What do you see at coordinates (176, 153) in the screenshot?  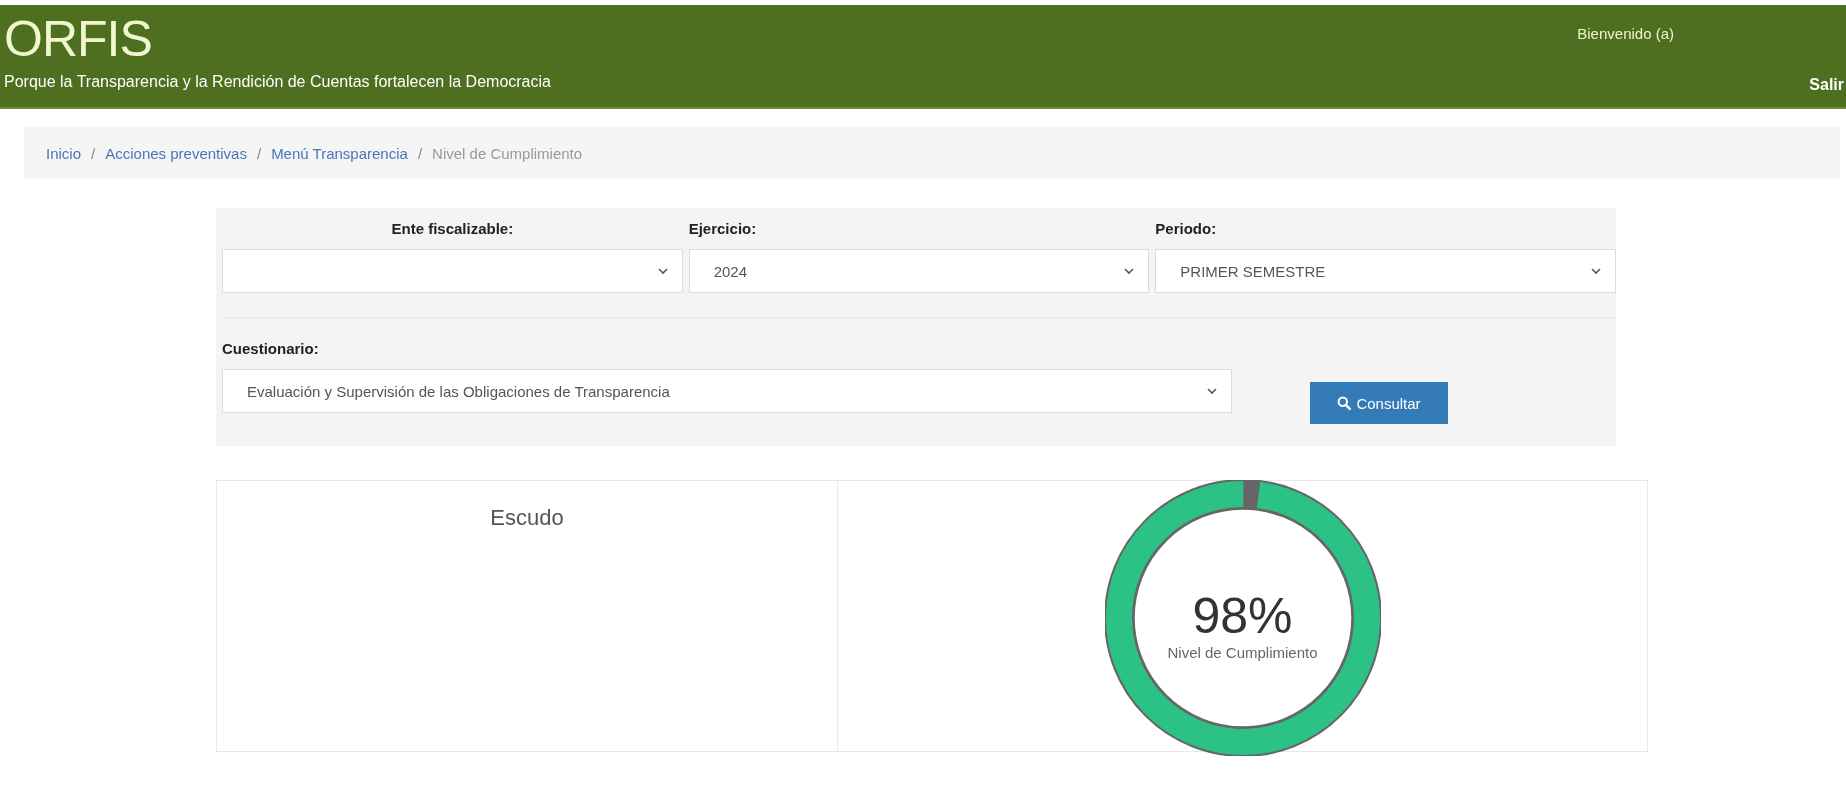 I see `breadcrumb-link: Acciones preventivas` at bounding box center [176, 153].